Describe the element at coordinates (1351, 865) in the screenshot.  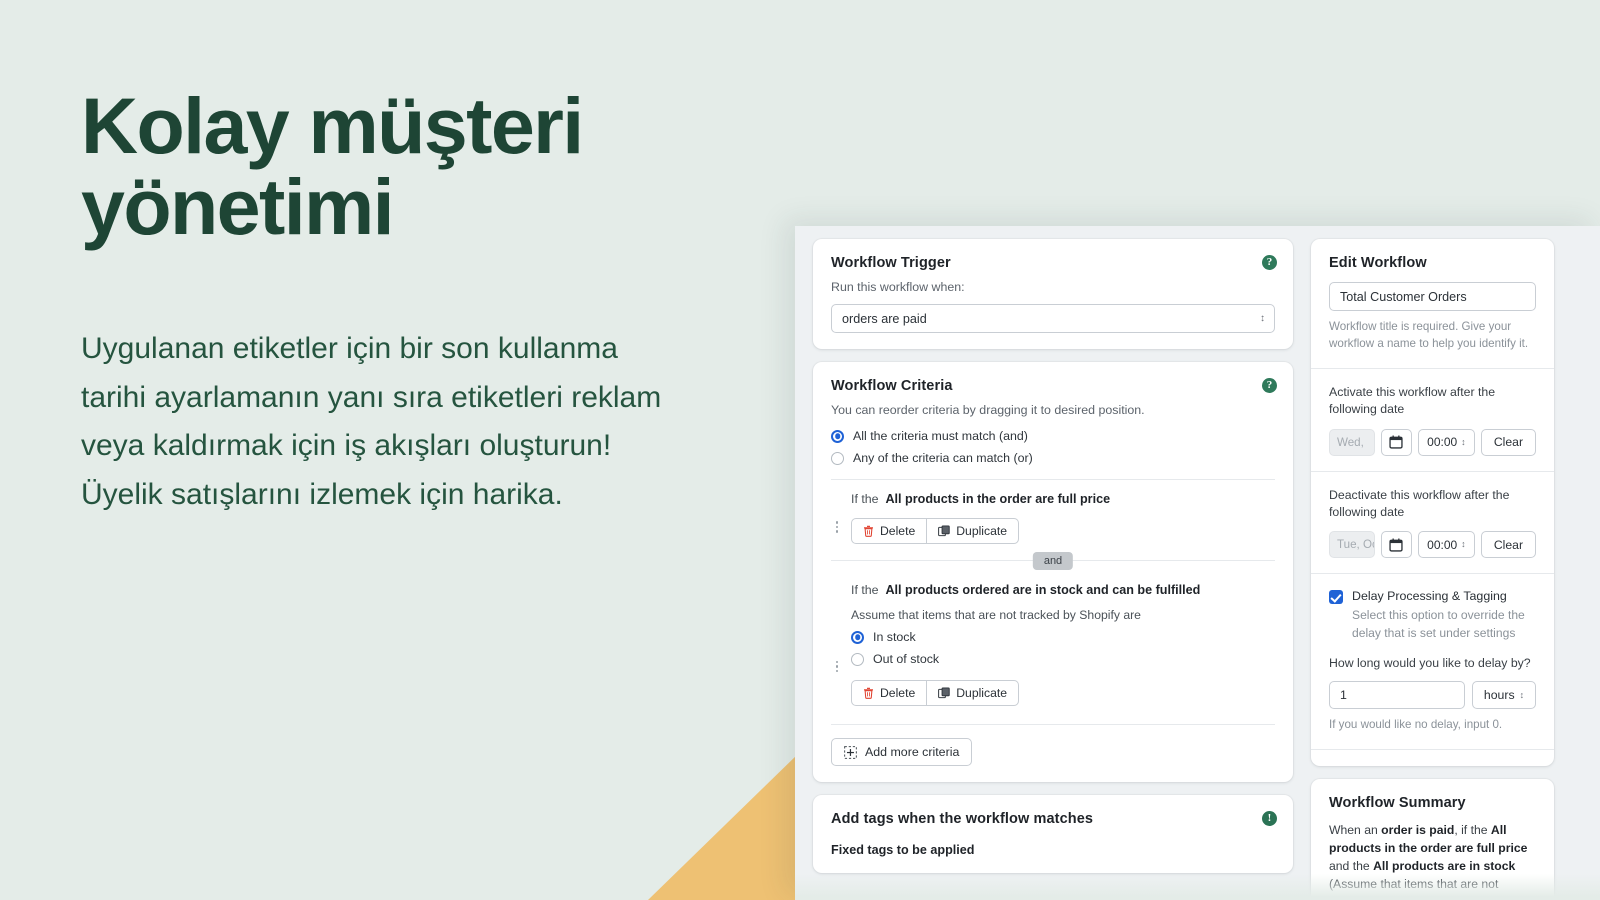
I see `summary-mid2: and the` at that location.